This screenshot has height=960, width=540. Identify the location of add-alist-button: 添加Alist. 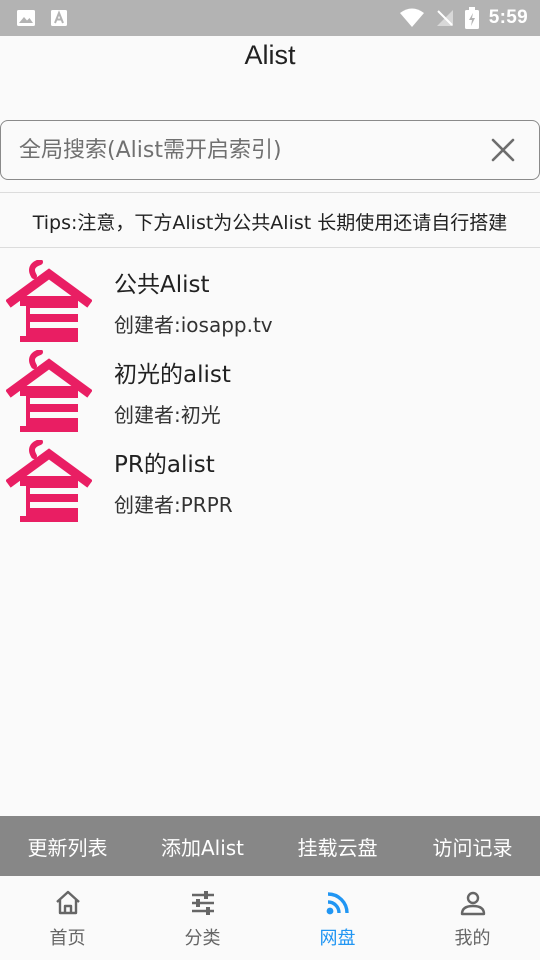
(202, 846).